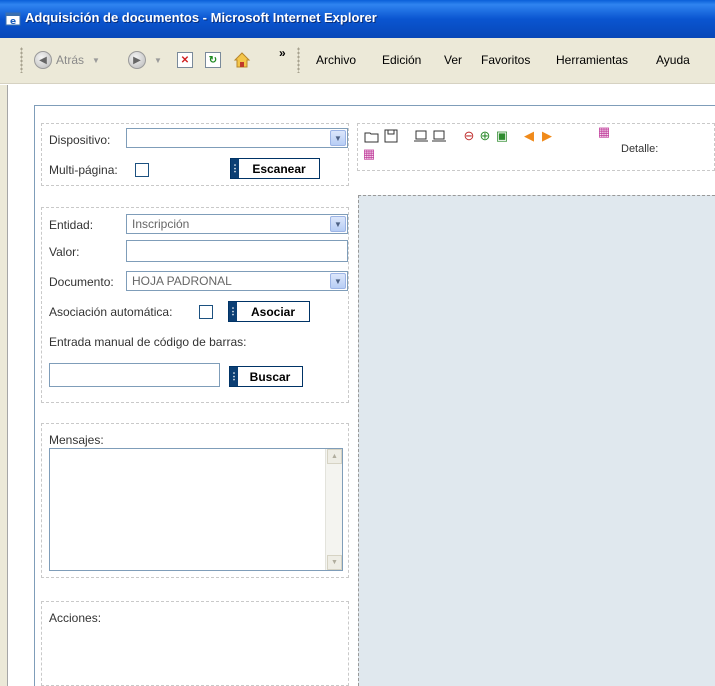 This screenshot has height=686, width=715. I want to click on scroll-down-icon: ▼, so click(334, 562).